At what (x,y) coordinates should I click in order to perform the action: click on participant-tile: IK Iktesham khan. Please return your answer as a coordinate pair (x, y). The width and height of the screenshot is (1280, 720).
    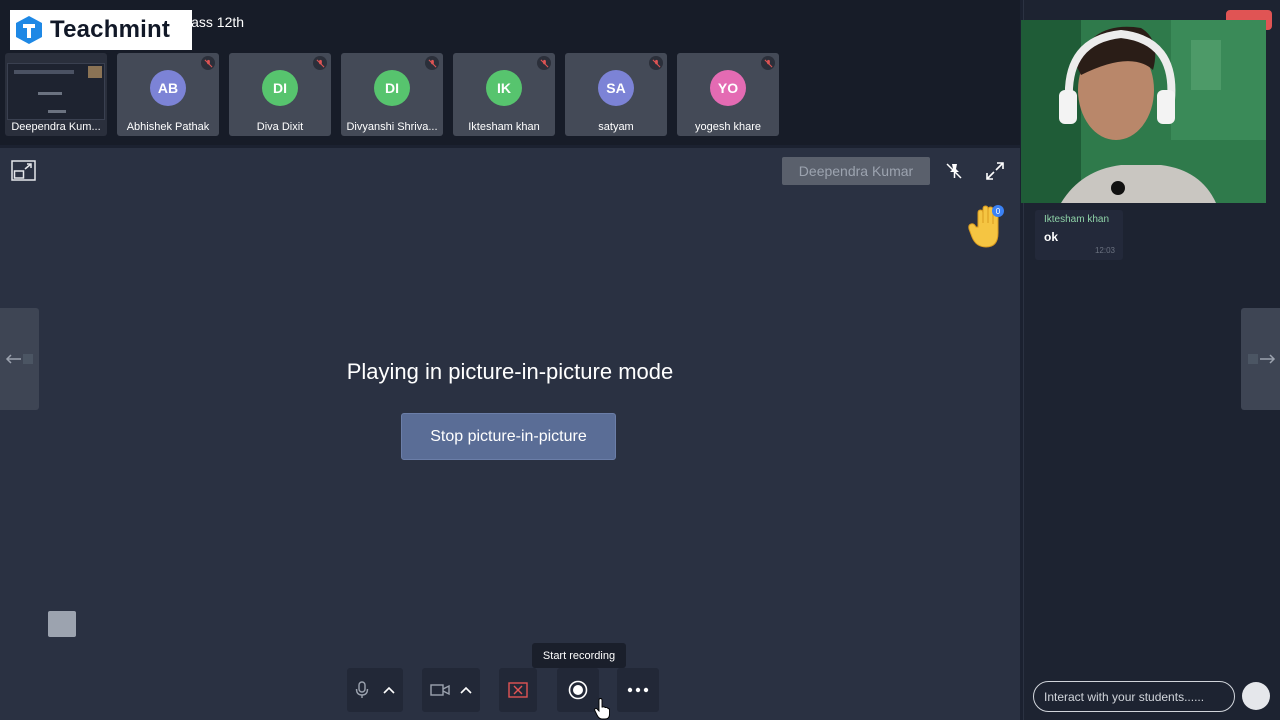
    Looking at the image, I should click on (504, 94).